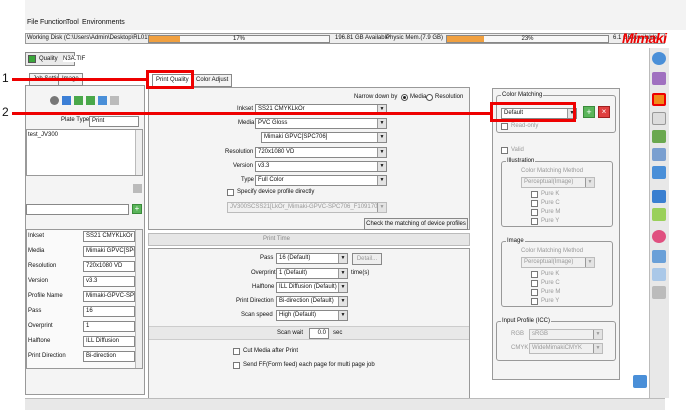 The image size is (686, 410). Describe the element at coordinates (558, 262) in the screenshot. I see `image-method-select: Perceptual(Image) ▼` at that location.